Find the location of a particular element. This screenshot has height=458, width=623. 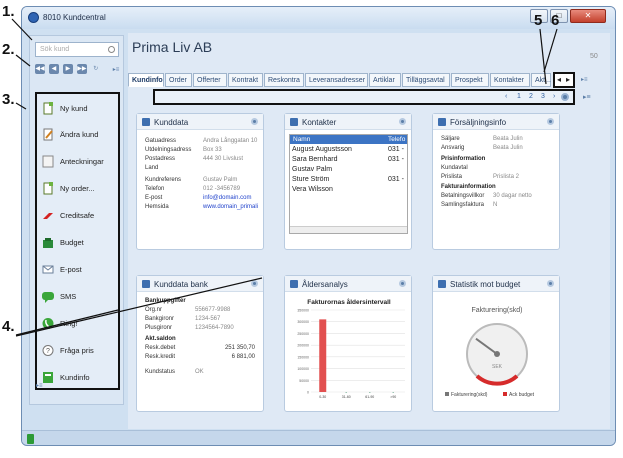

field-value: N is located at coordinates (495, 205).